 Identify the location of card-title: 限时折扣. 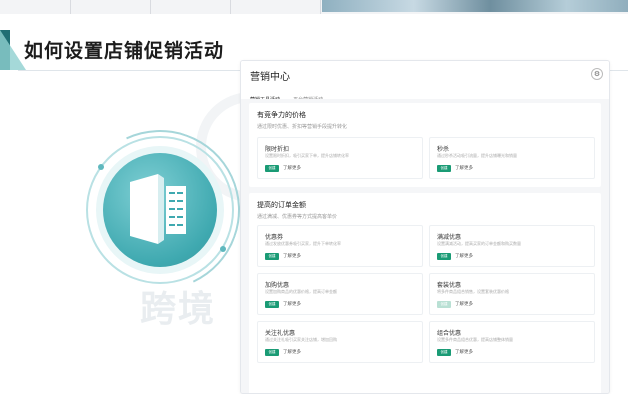
(277, 149).